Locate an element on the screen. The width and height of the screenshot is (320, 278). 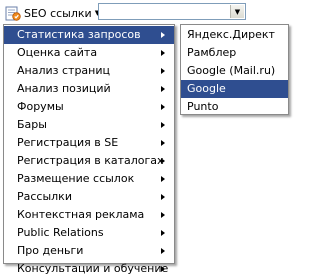
main-menu-item-1: Статистика запросов is located at coordinates (89, 35).